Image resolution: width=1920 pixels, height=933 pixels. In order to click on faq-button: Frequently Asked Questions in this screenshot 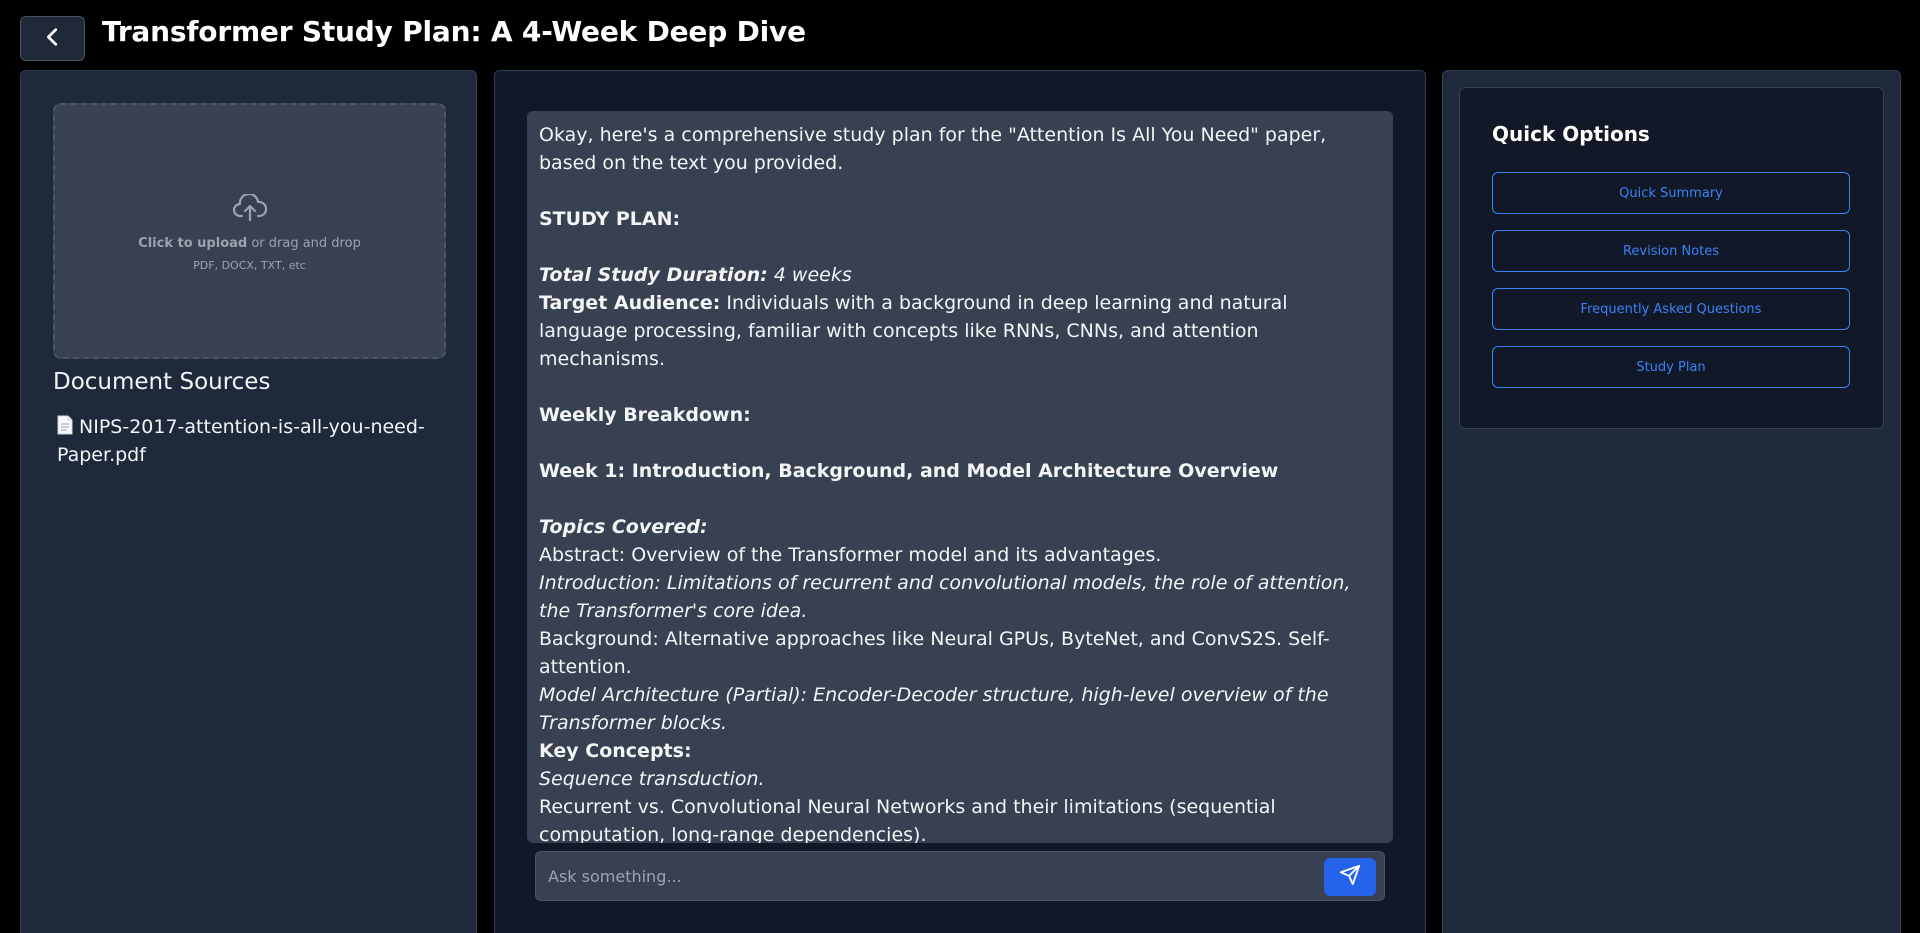, I will do `click(1671, 309)`.